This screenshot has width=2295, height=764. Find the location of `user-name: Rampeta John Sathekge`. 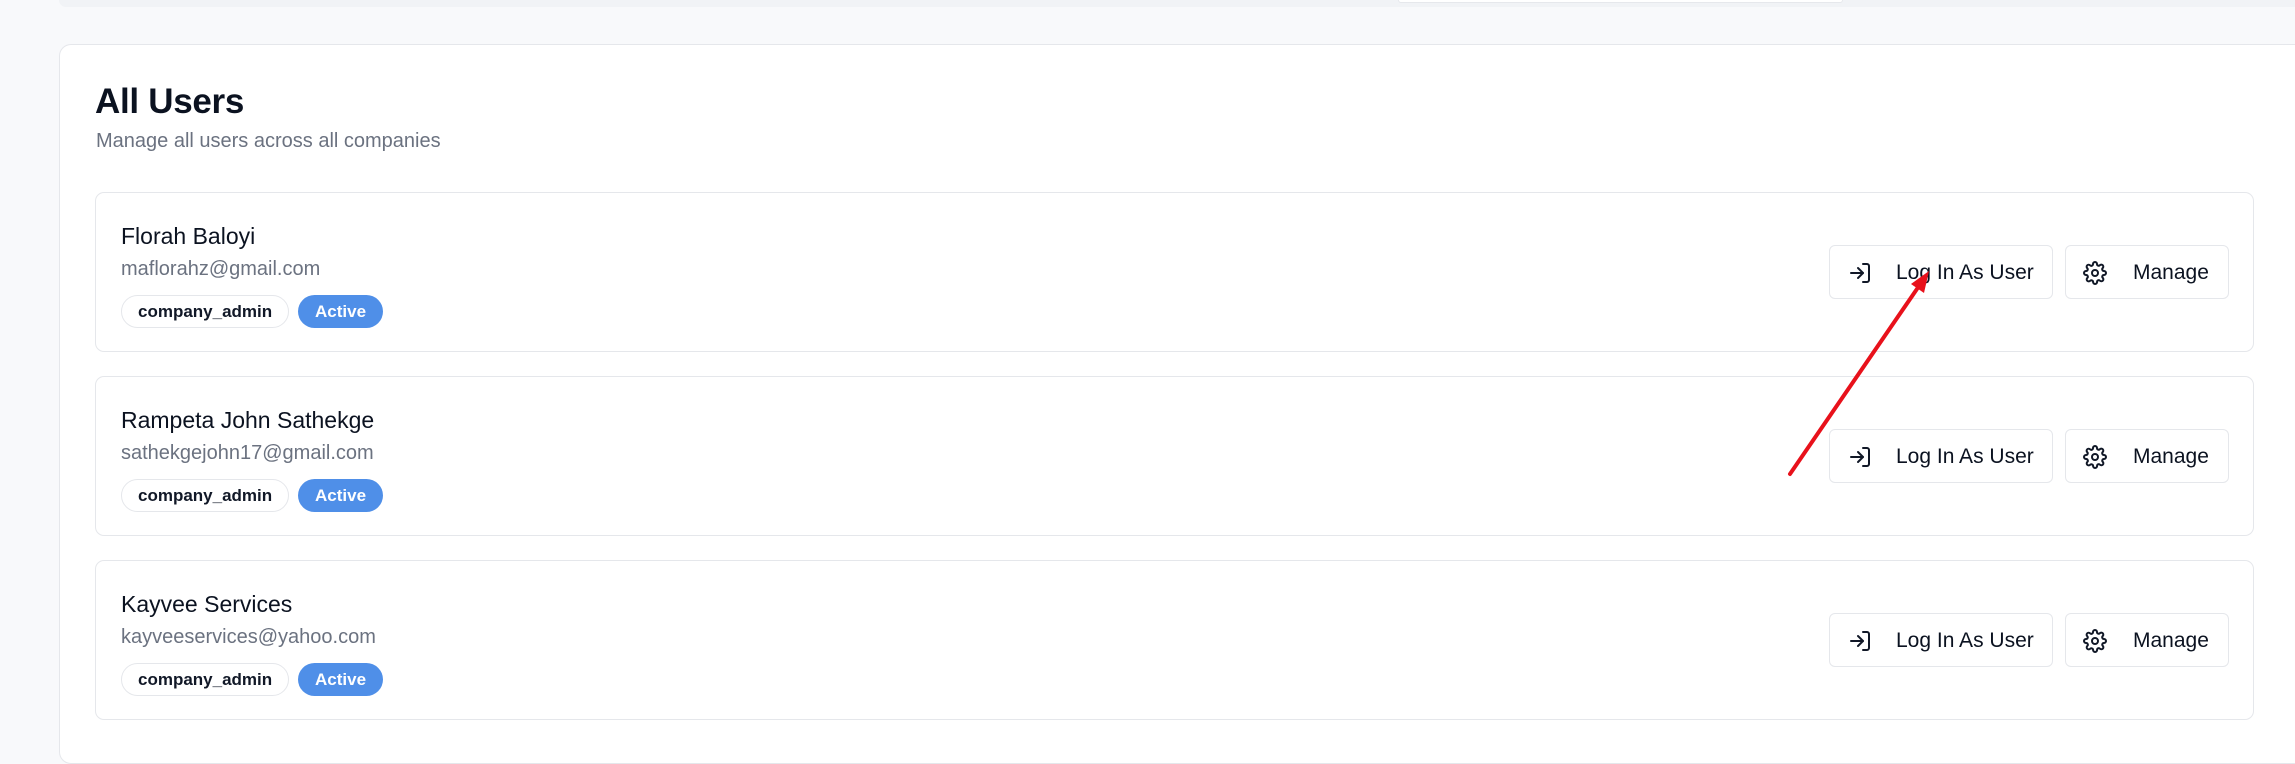

user-name: Rampeta John Sathekge is located at coordinates (248, 420).